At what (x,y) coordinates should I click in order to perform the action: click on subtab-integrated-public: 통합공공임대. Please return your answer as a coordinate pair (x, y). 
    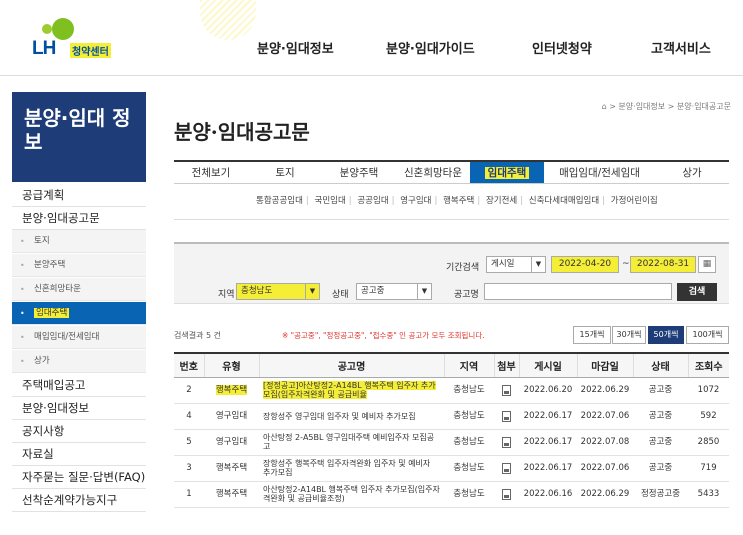
    Looking at the image, I should click on (279, 201).